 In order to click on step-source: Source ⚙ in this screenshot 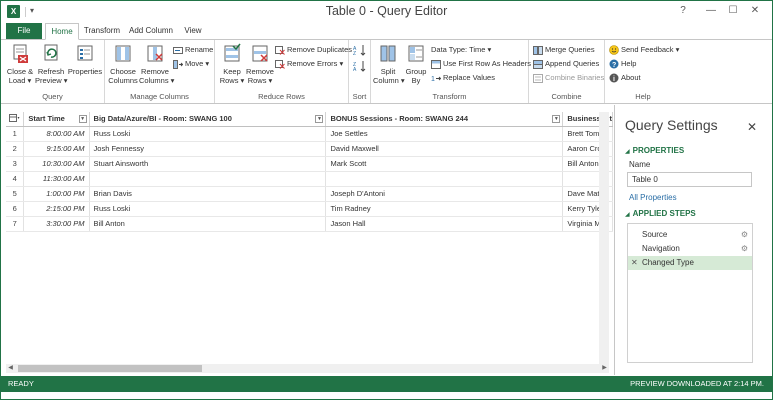, I will do `click(690, 235)`.